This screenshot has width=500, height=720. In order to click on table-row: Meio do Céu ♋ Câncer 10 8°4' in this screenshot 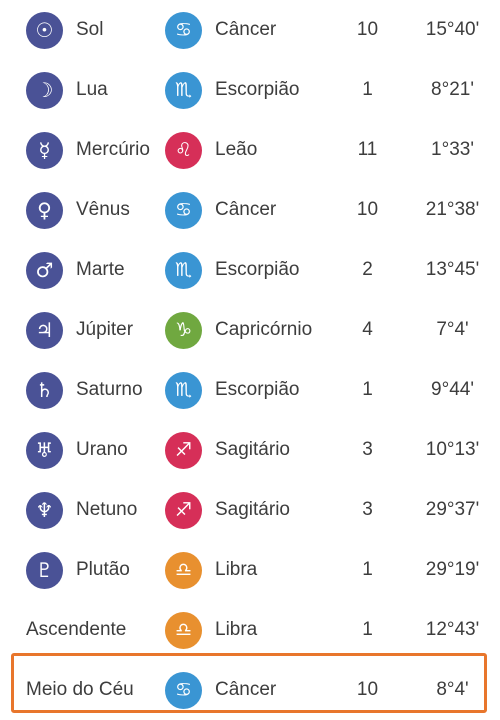, I will do `click(250, 690)`.